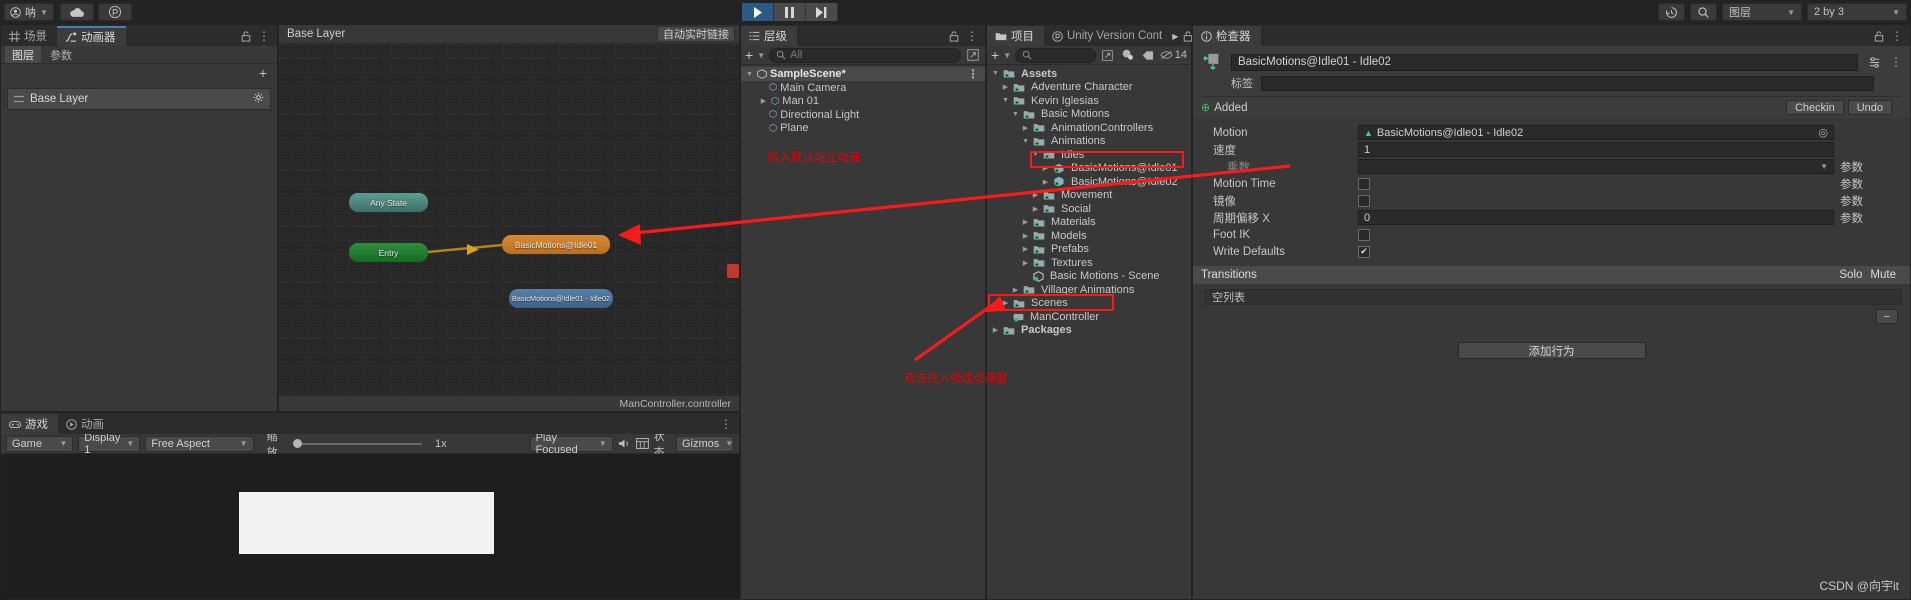 This screenshot has width=1911, height=600. What do you see at coordinates (40, 443) in the screenshot?
I see `game-mode-dropdown: Game ▼` at bounding box center [40, 443].